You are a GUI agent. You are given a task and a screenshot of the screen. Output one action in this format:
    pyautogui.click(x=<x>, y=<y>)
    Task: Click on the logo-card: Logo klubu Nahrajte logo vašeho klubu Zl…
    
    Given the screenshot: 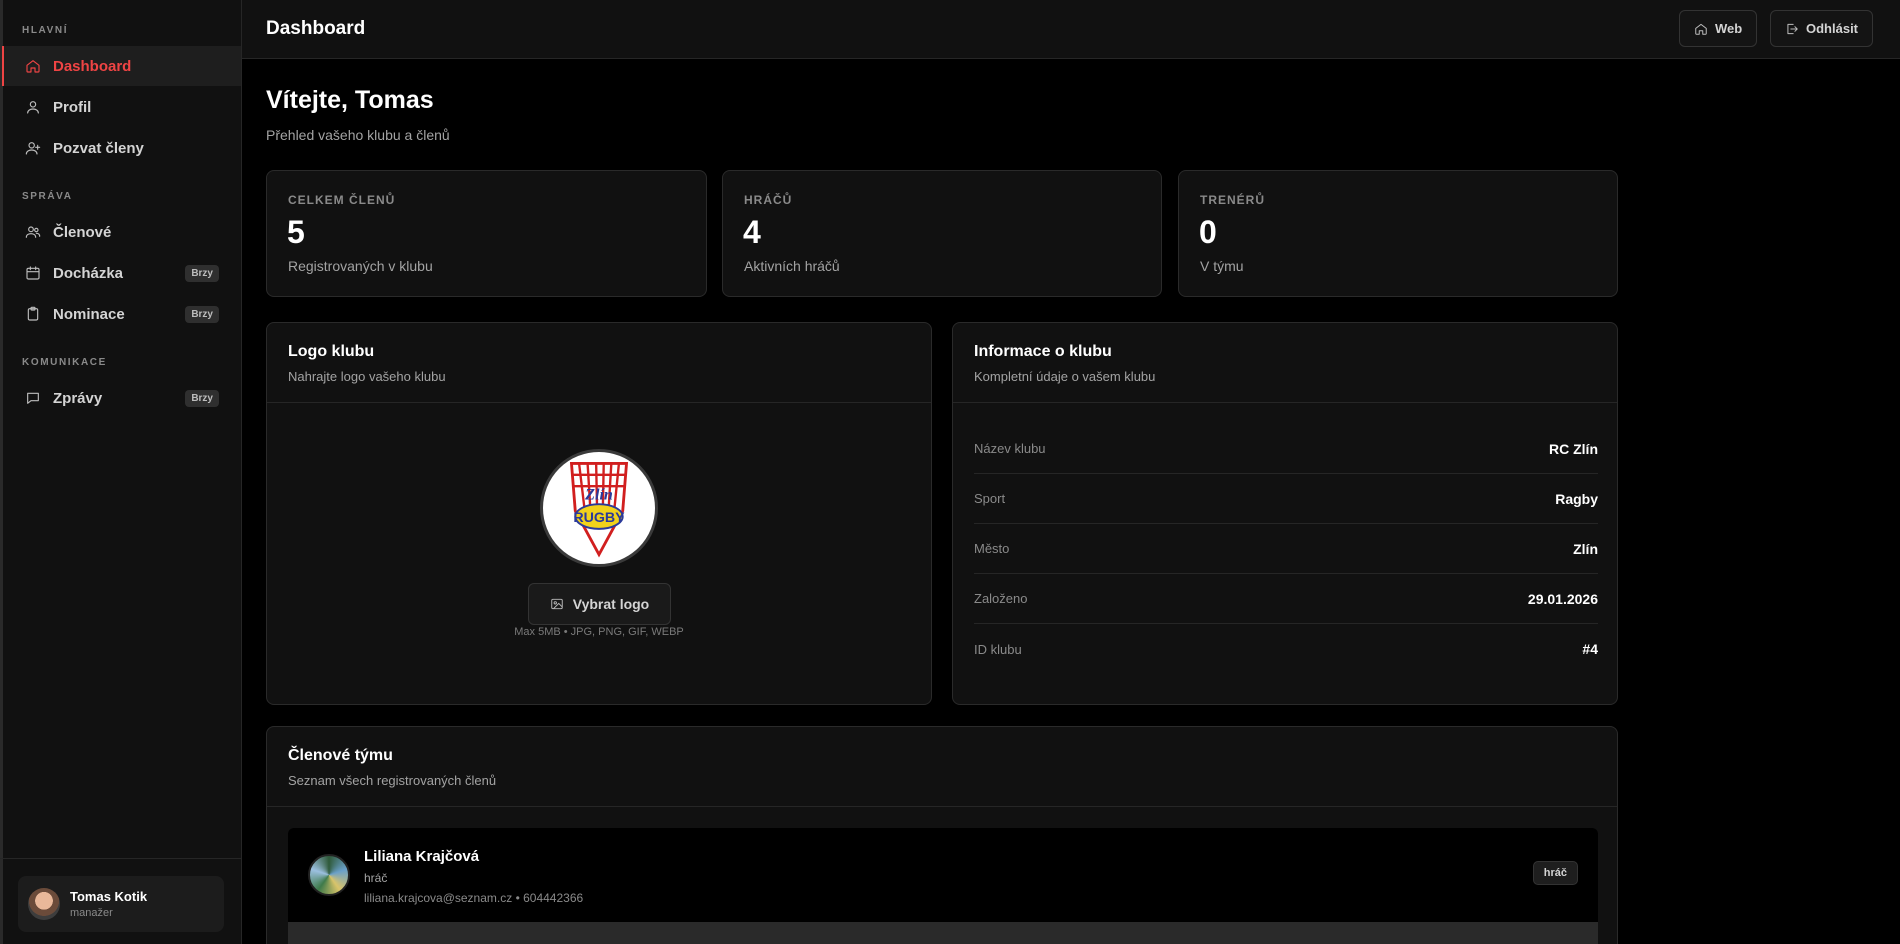 What is the action you would take?
    pyautogui.click(x=599, y=513)
    